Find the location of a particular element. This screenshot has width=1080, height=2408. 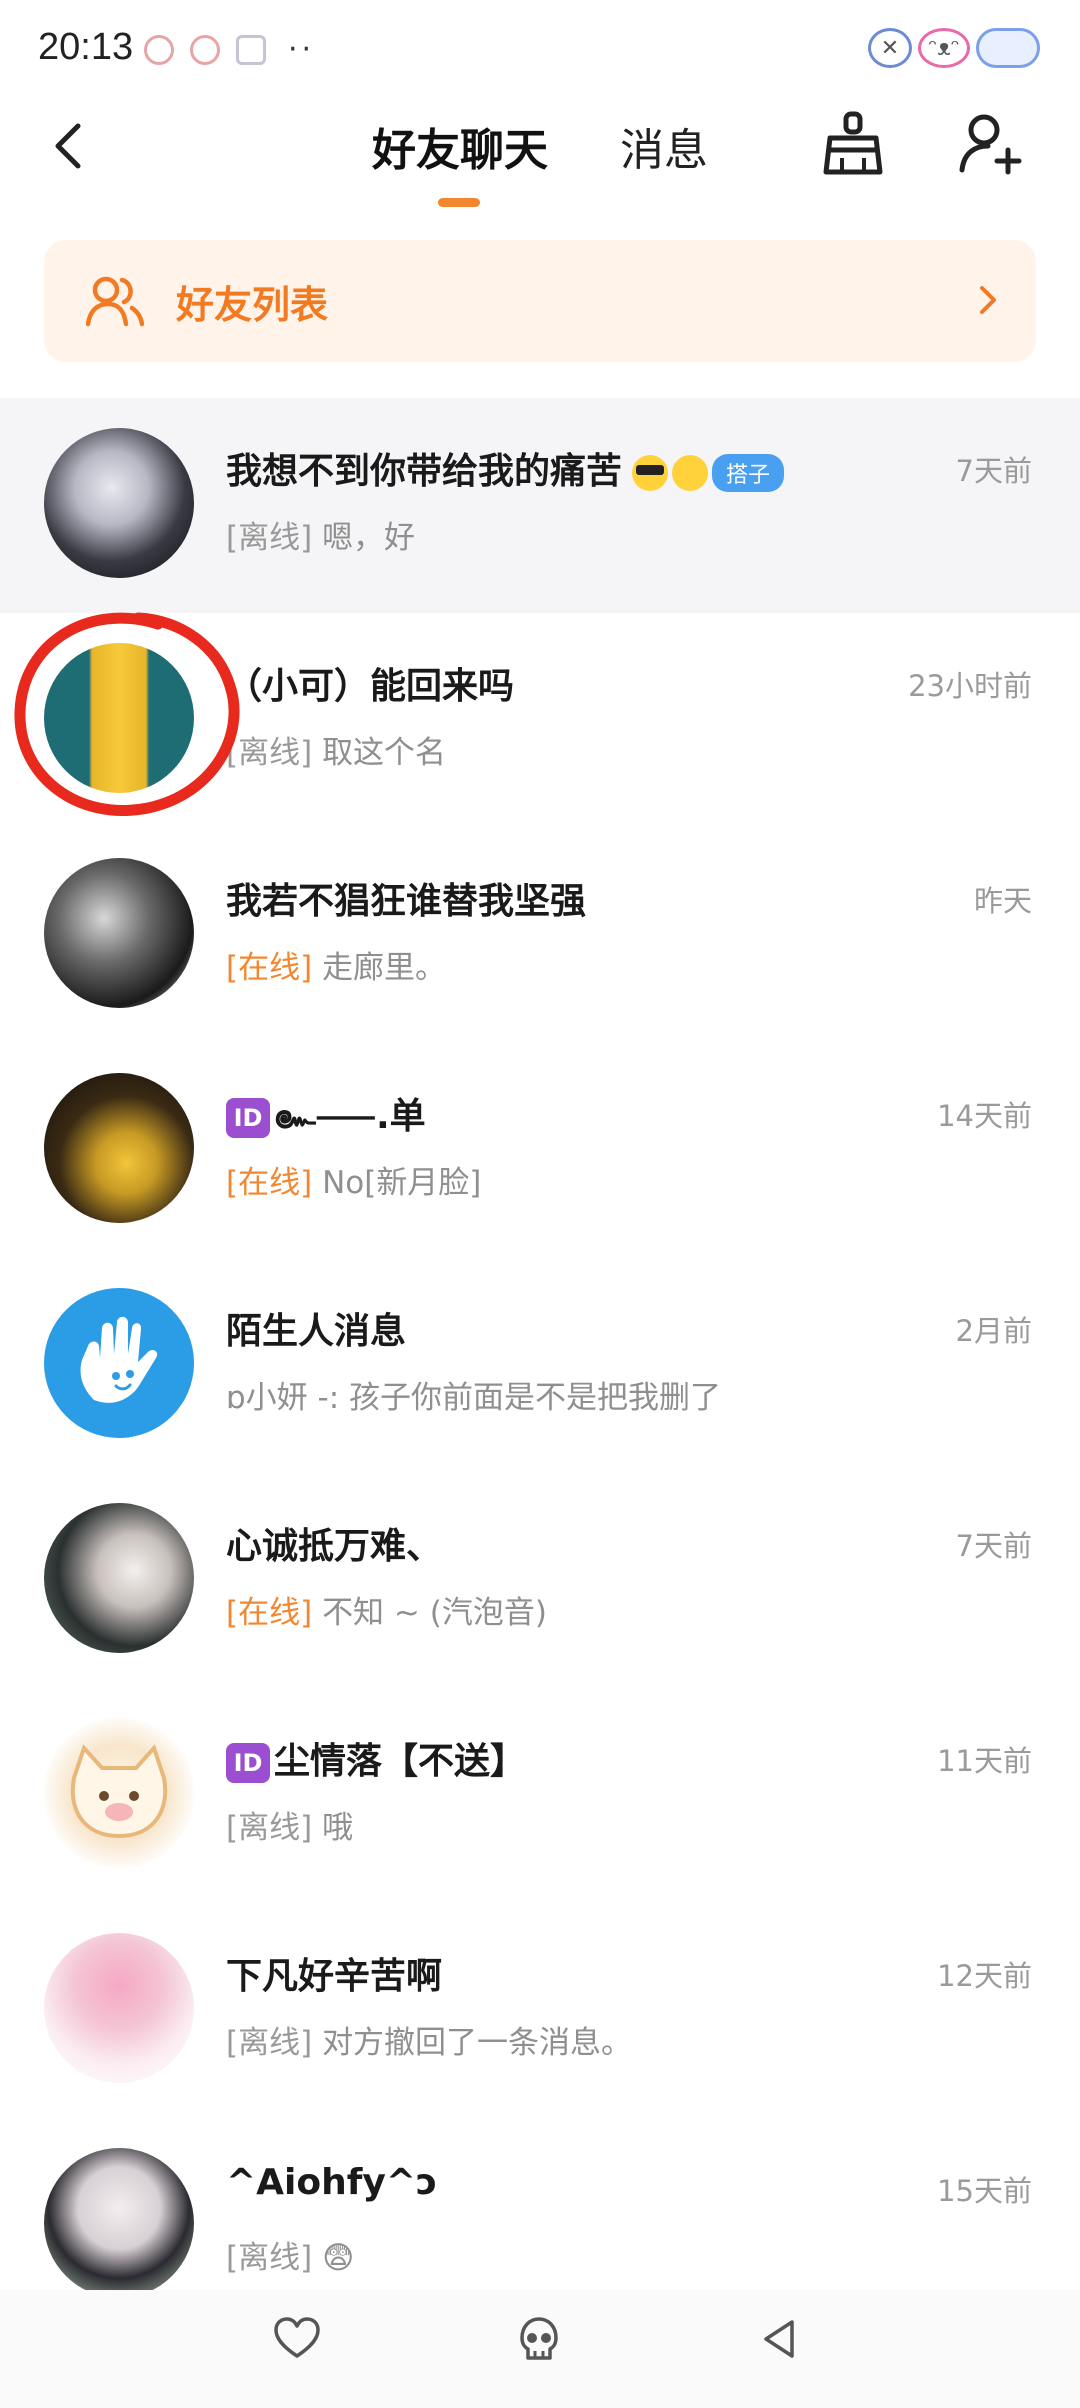

chat-item: 陌生人消息 2月前 ɒ小妍 -: 孩子你前面是不是把我删了 is located at coordinates (540, 1365).